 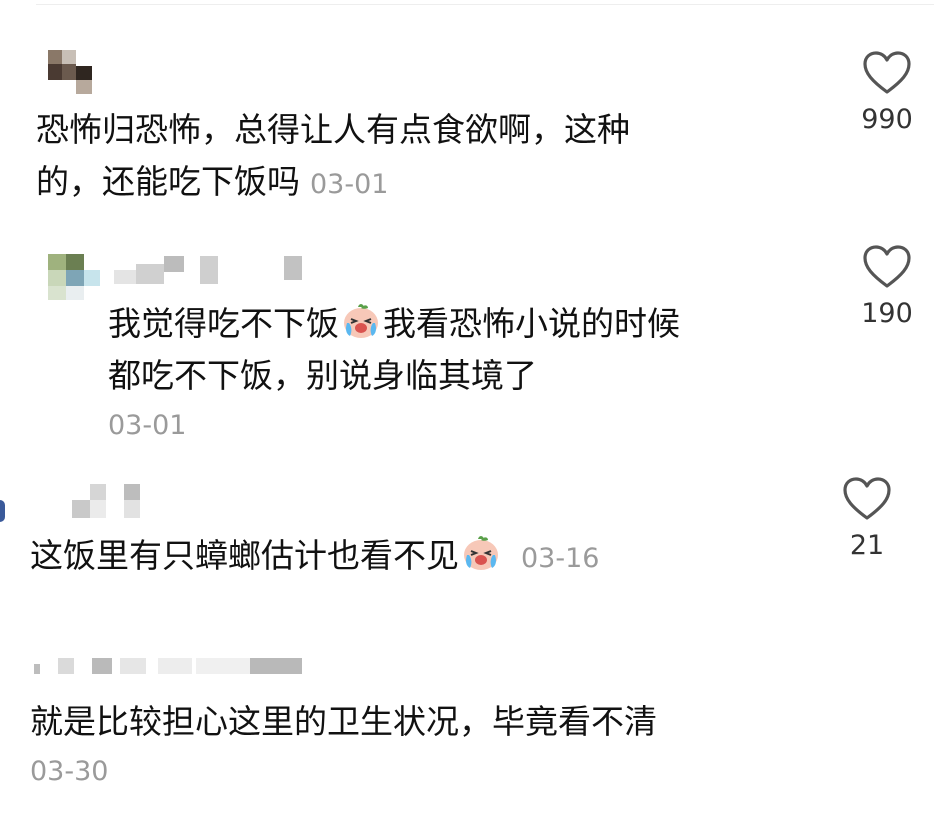 What do you see at coordinates (343, 721) in the screenshot?
I see `comment-text-line: 就是比较担心这里的卫生状况，毕竟看不清` at bounding box center [343, 721].